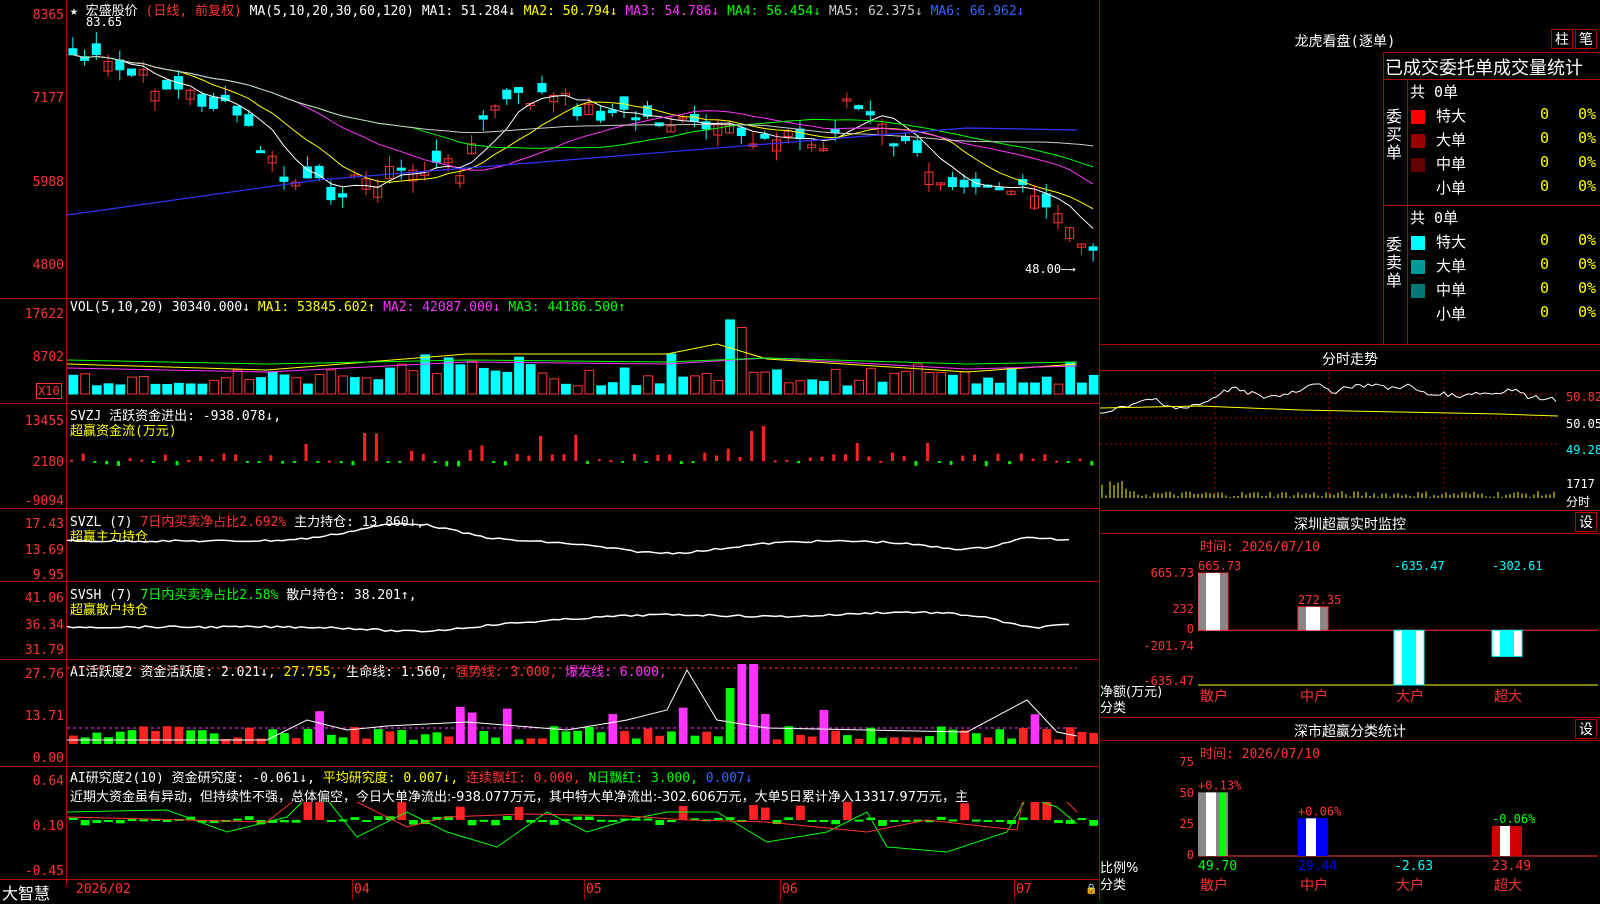 The width and height of the screenshot is (1600, 904). I want to click on ai-research-chart, so click(583, 840).